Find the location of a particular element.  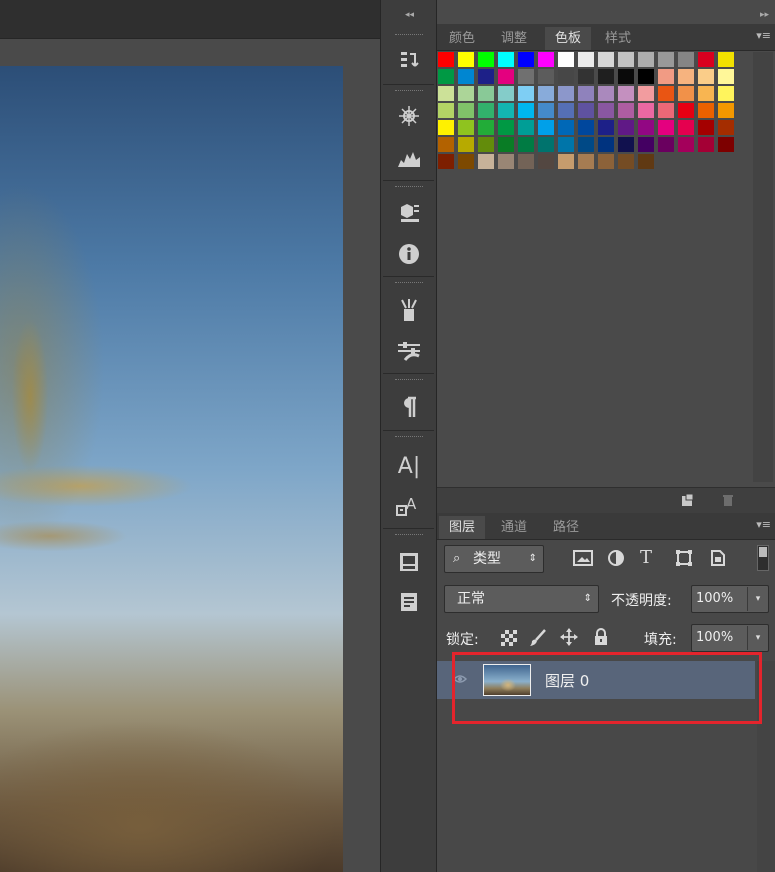

swatch-scrollbar is located at coordinates (763, 267).